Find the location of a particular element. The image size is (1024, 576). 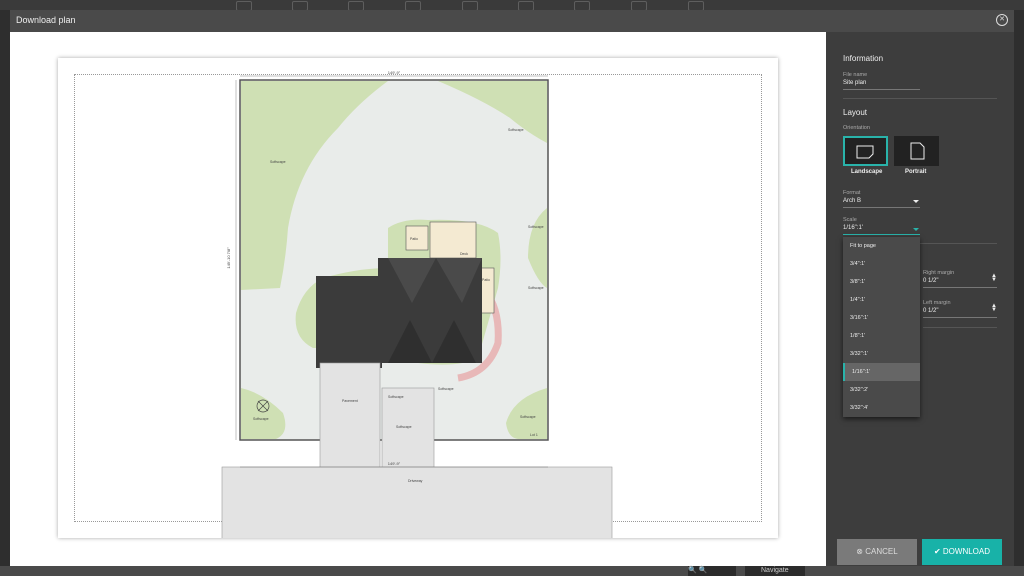

scale-option: Fit to page is located at coordinates (881, 246).